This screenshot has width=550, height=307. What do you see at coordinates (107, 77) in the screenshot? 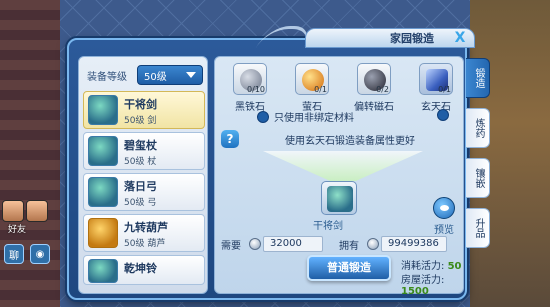
I see `equip-level-label: 装备等级` at bounding box center [107, 77].